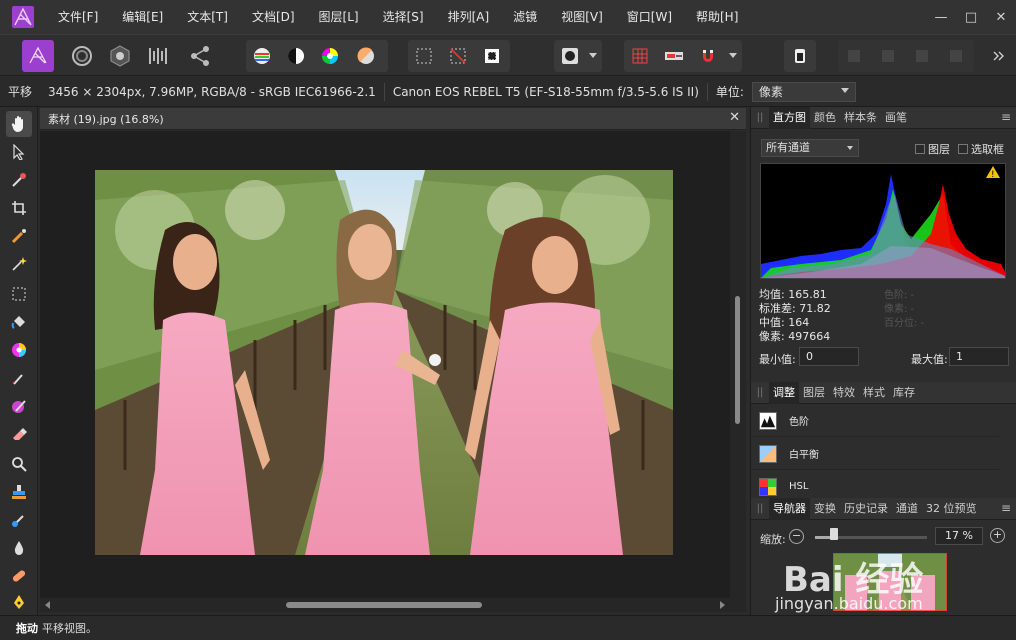 The image size is (1016, 640). I want to click on develop-persona-icon, so click(120, 56).